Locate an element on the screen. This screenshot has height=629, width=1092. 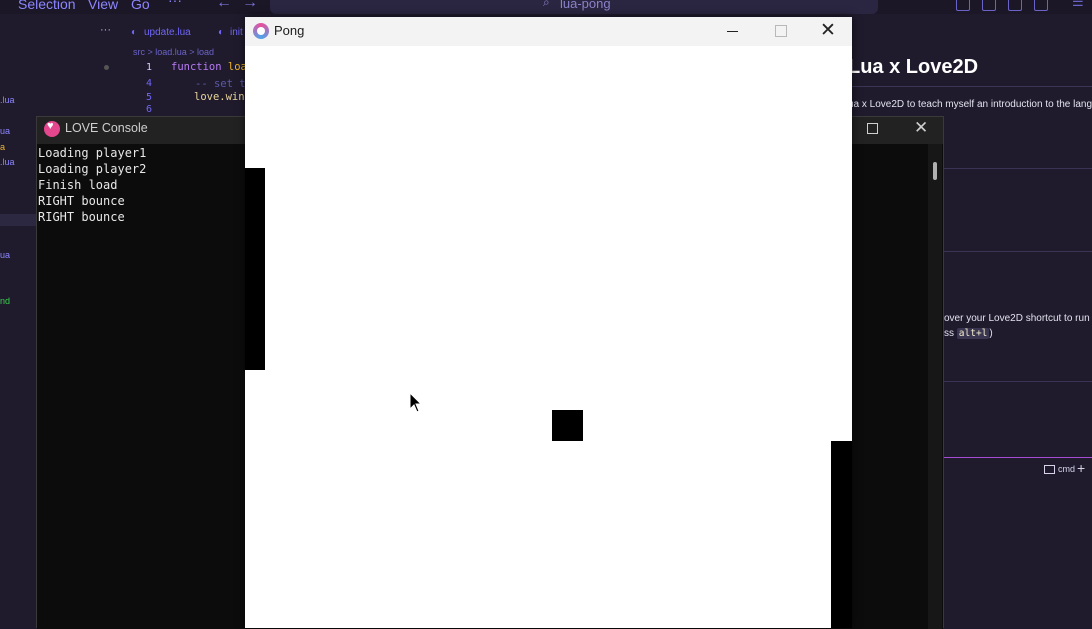
tabs-more-button: ··· is located at coordinates (105, 30).